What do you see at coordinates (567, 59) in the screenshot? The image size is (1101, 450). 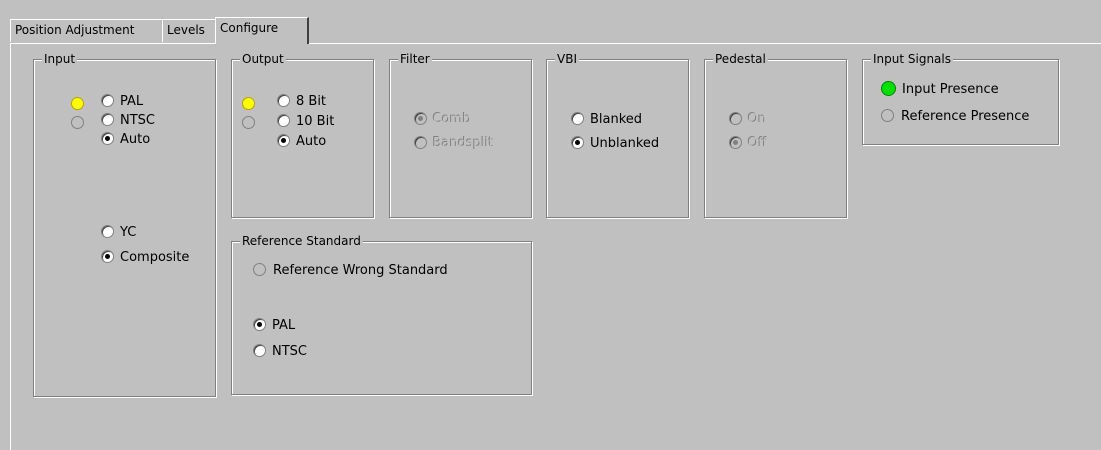 I see `vbi-group-title: VBI` at bounding box center [567, 59].